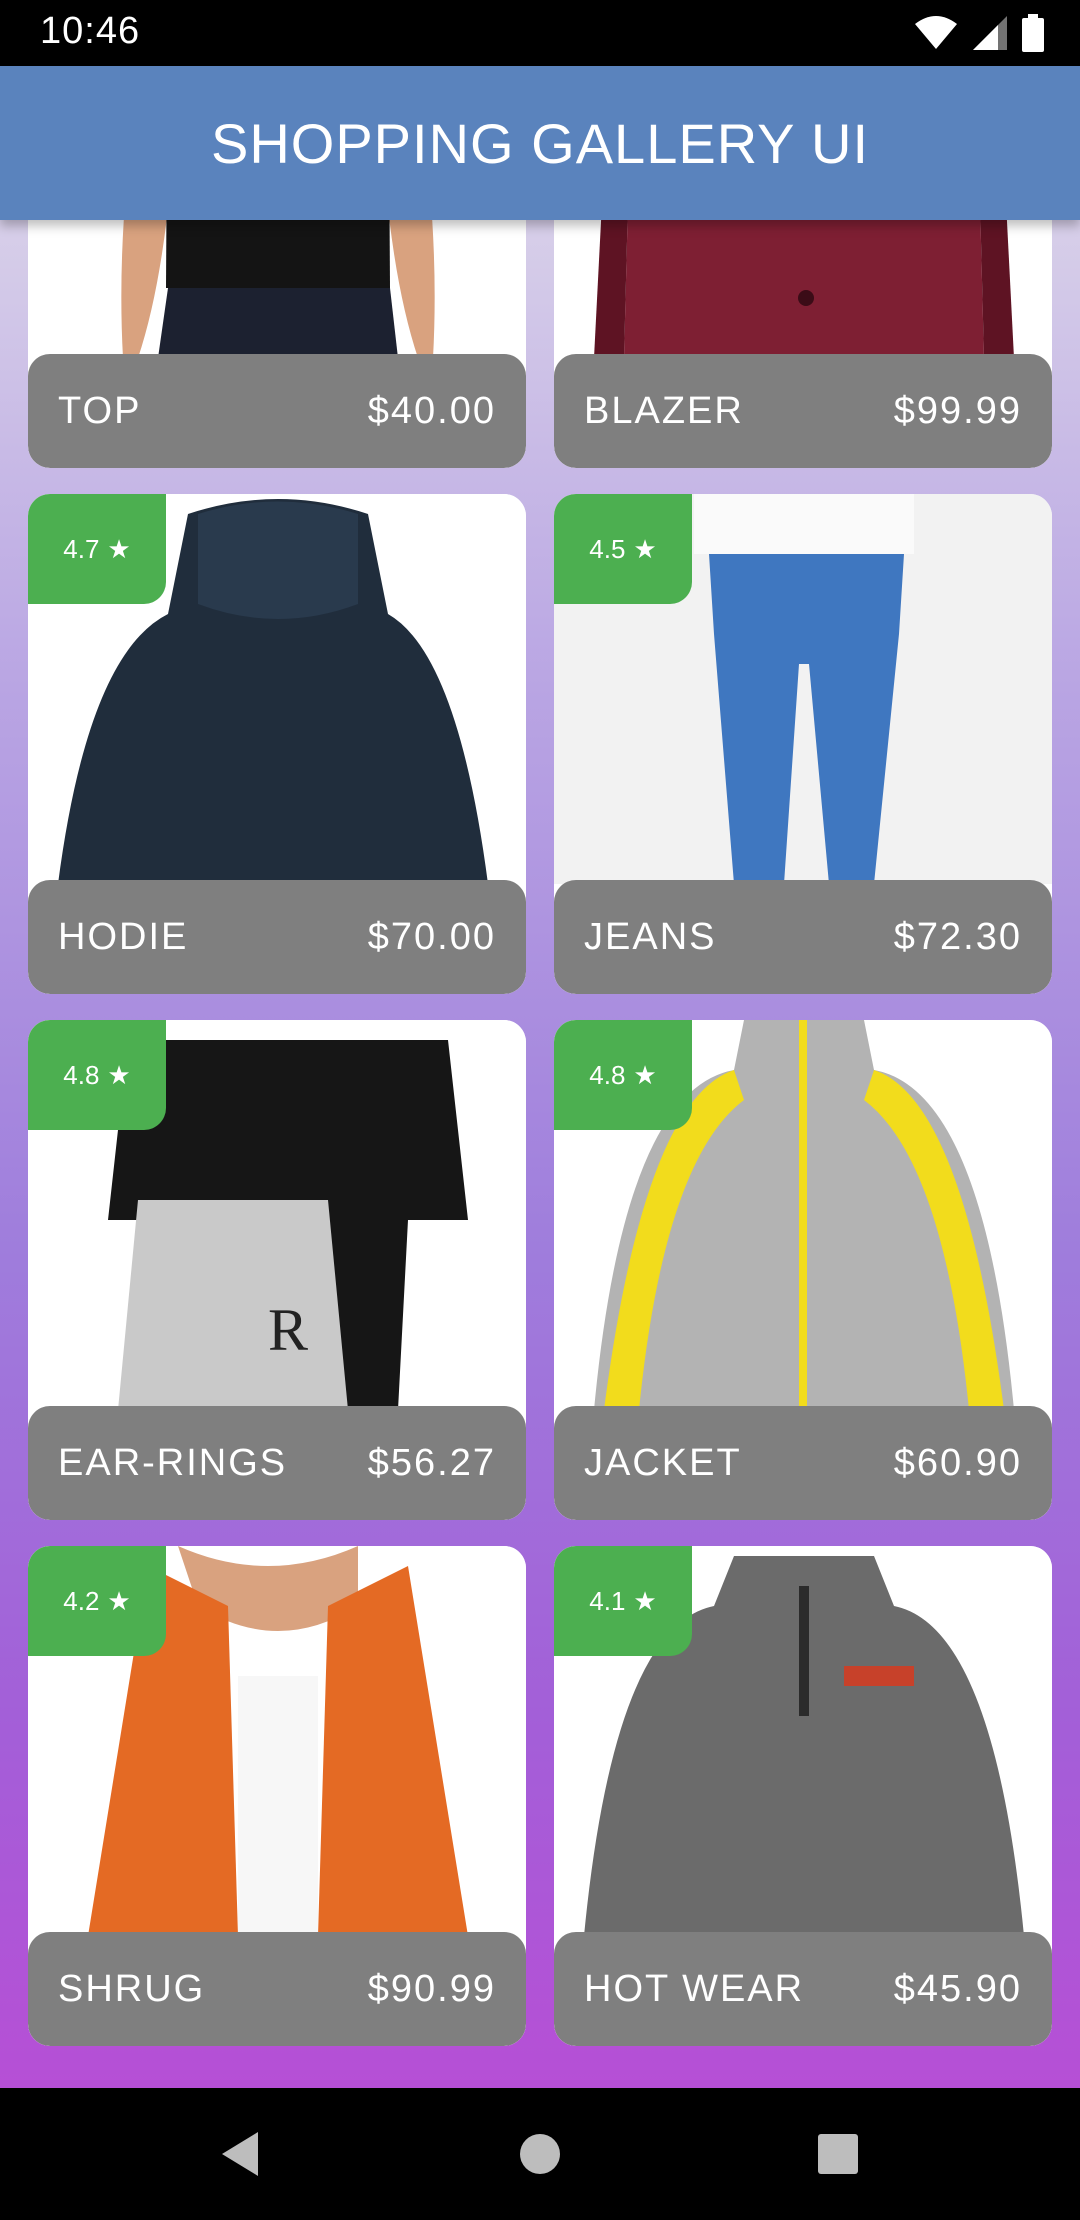  What do you see at coordinates (431, 1988) in the screenshot?
I see `product-price: $90.99` at bounding box center [431, 1988].